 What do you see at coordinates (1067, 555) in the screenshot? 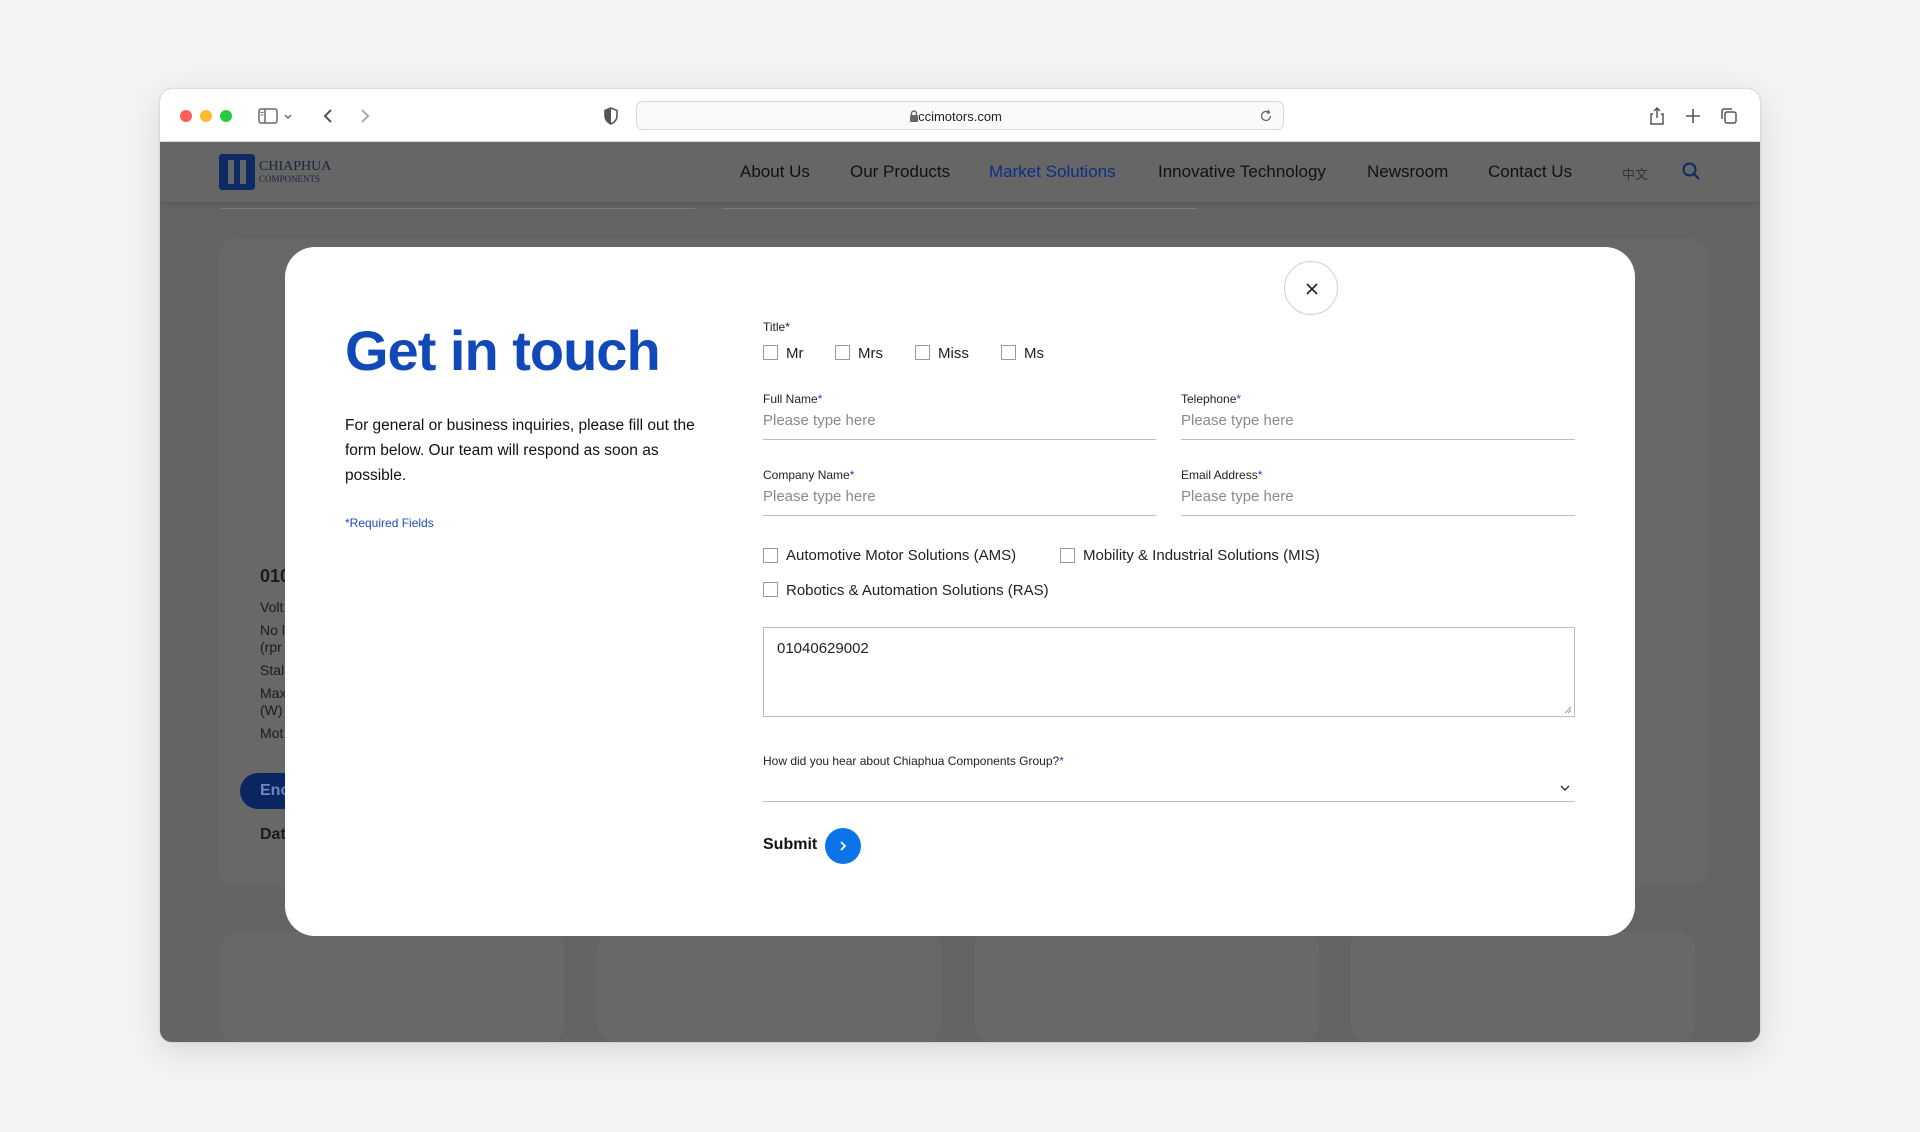
I see `mis-checkbox` at bounding box center [1067, 555].